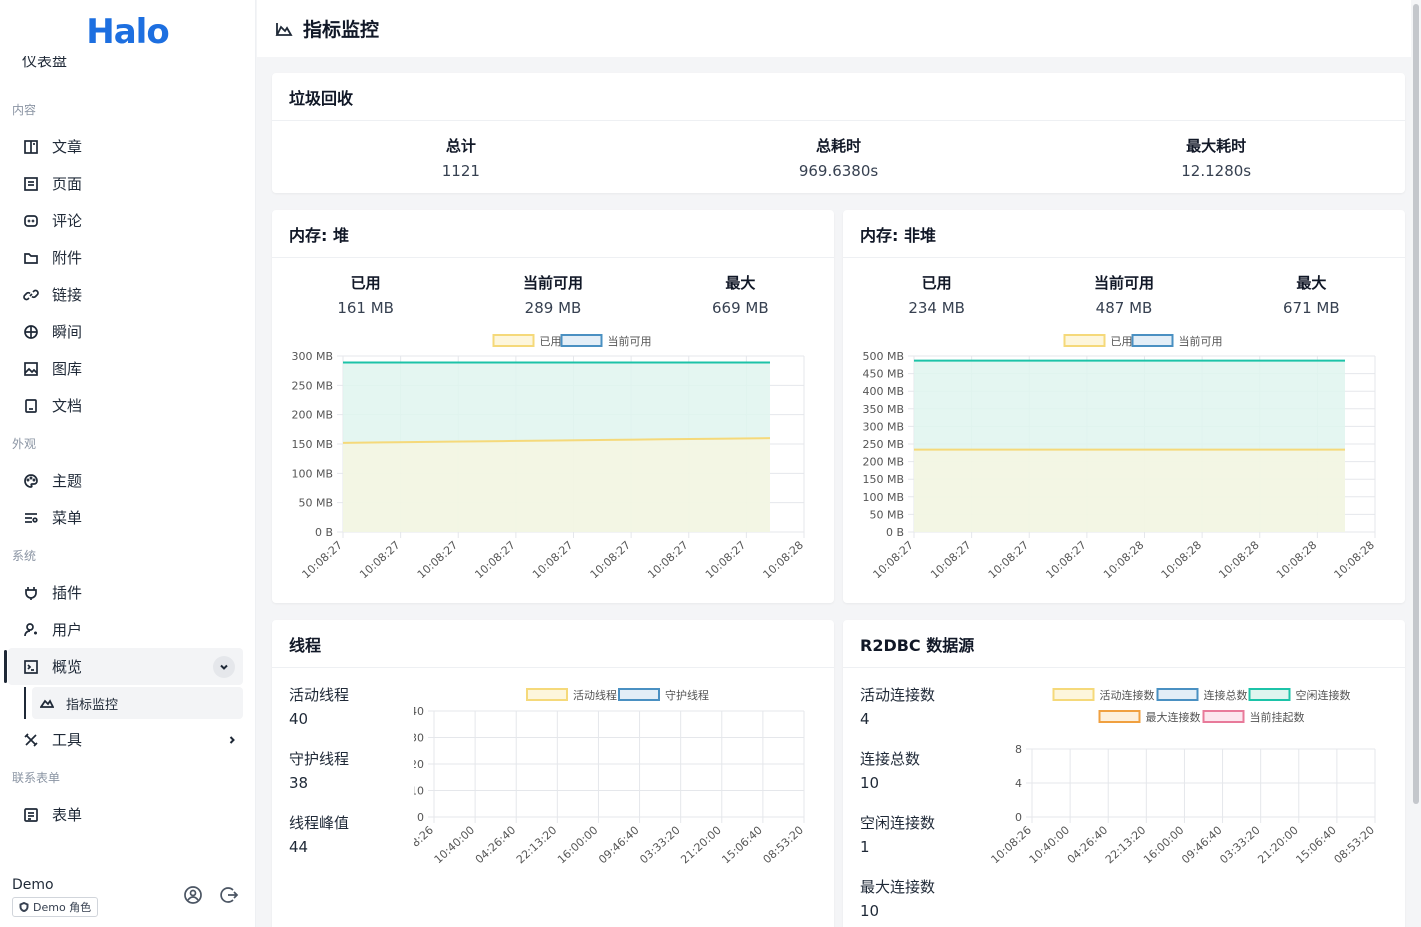 This screenshot has width=1421, height=927. I want to click on sidebar-item-pages: 页面, so click(127, 183).